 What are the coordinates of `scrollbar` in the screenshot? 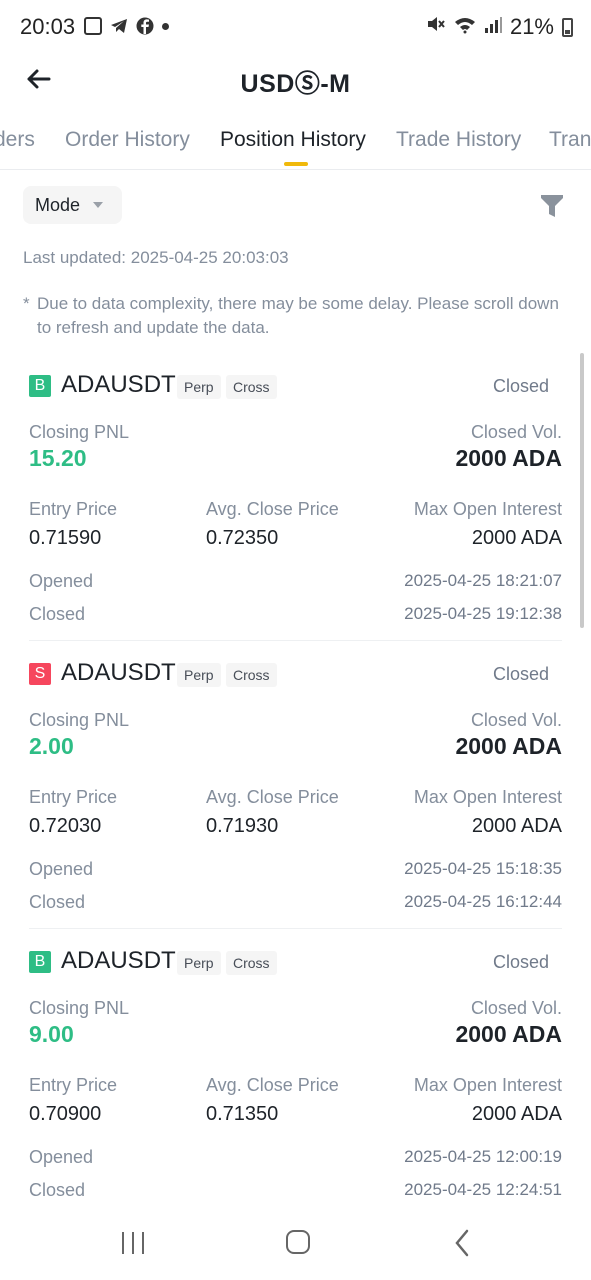 It's located at (582, 490).